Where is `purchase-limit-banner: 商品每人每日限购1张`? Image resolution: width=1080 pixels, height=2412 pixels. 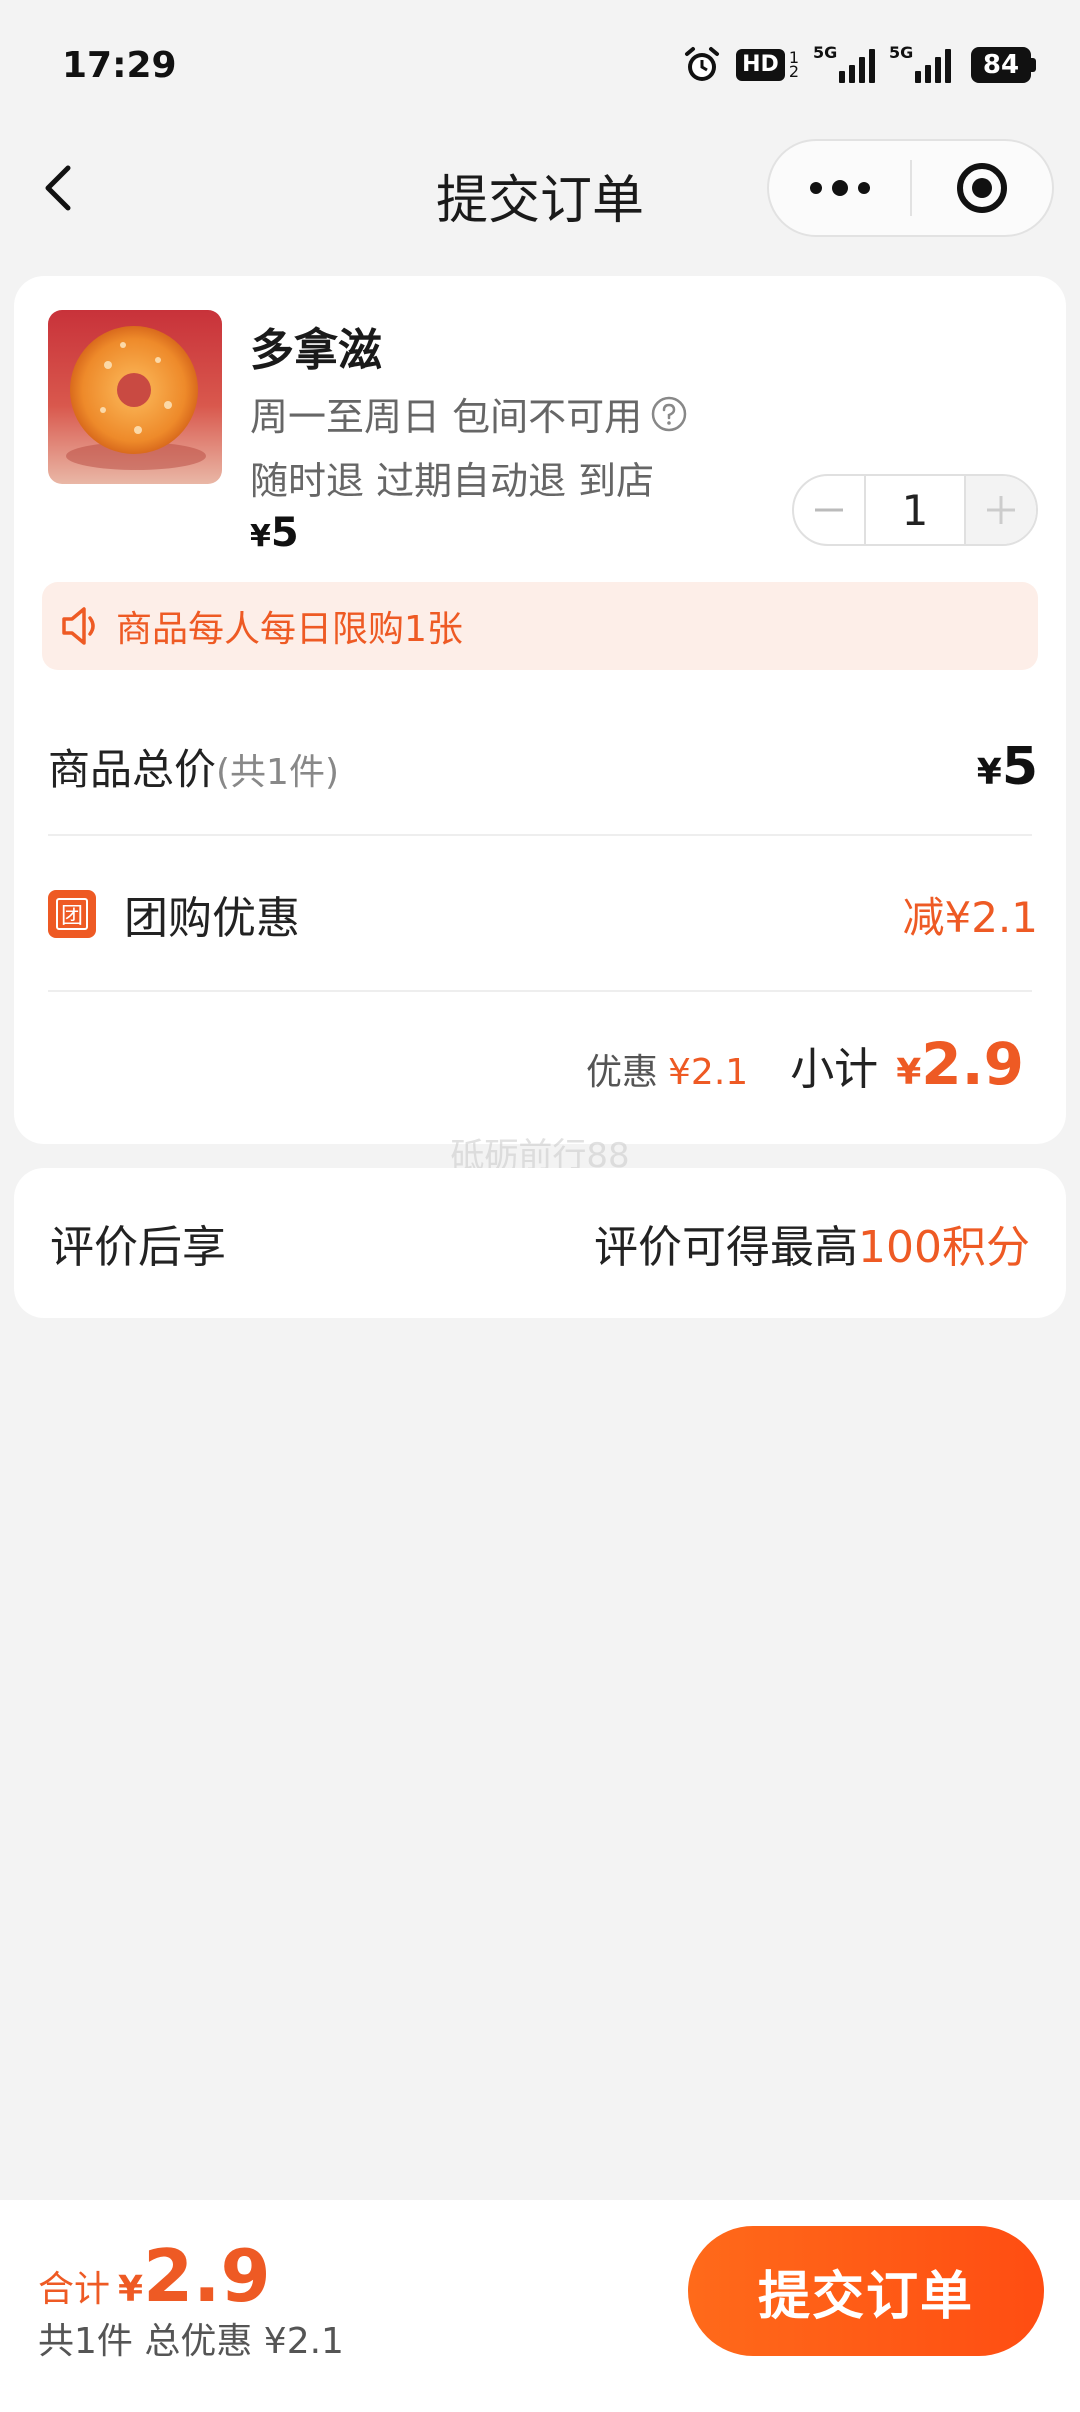 purchase-limit-banner: 商品每人每日限购1张 is located at coordinates (540, 626).